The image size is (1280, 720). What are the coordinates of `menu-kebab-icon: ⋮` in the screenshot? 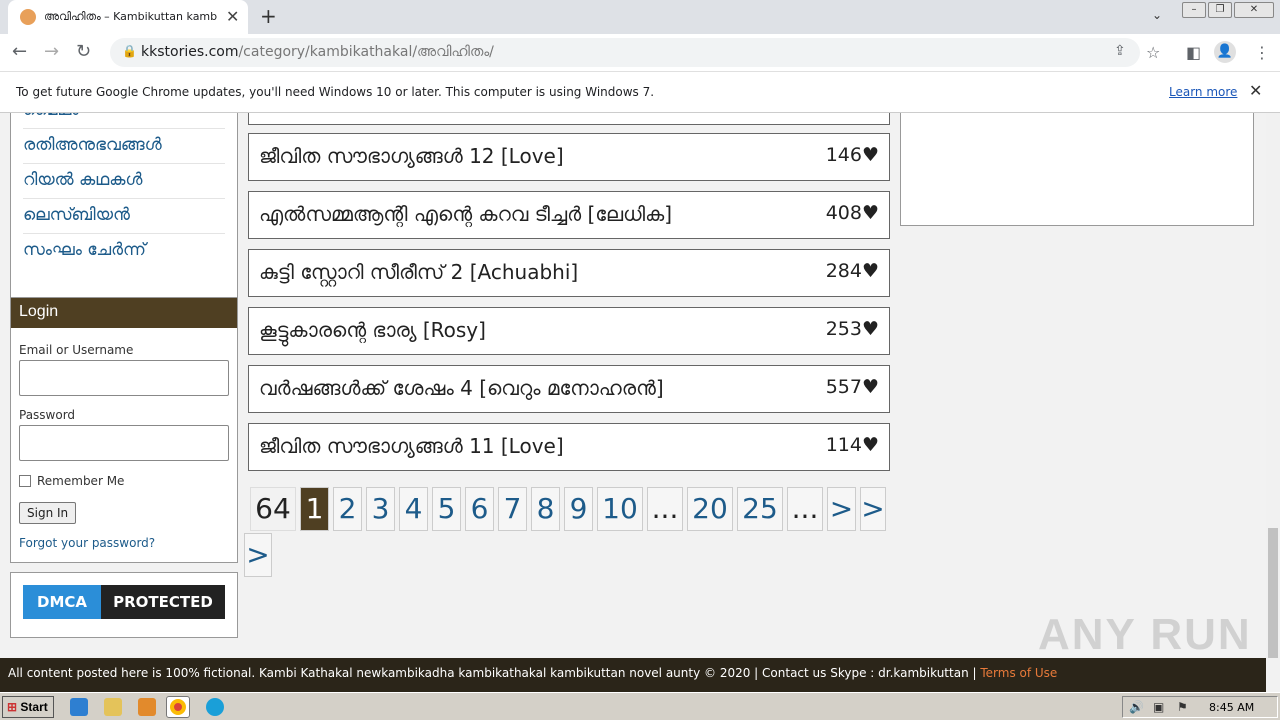 It's located at (1262, 52).